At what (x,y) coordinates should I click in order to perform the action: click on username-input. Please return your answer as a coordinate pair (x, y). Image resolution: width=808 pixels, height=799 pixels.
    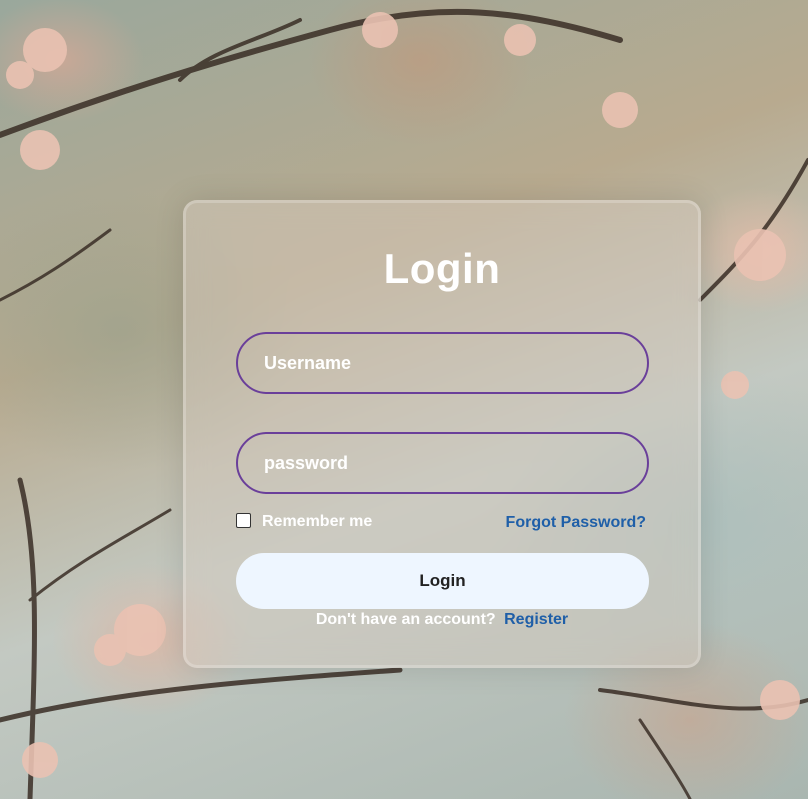
    Looking at the image, I should click on (442, 363).